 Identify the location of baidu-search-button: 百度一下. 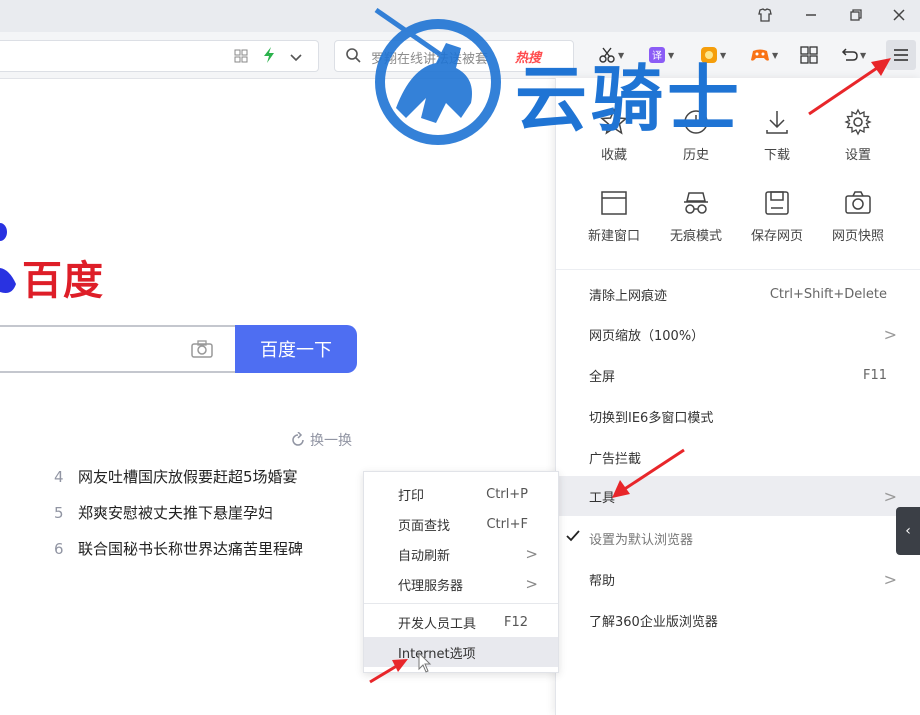
(296, 349).